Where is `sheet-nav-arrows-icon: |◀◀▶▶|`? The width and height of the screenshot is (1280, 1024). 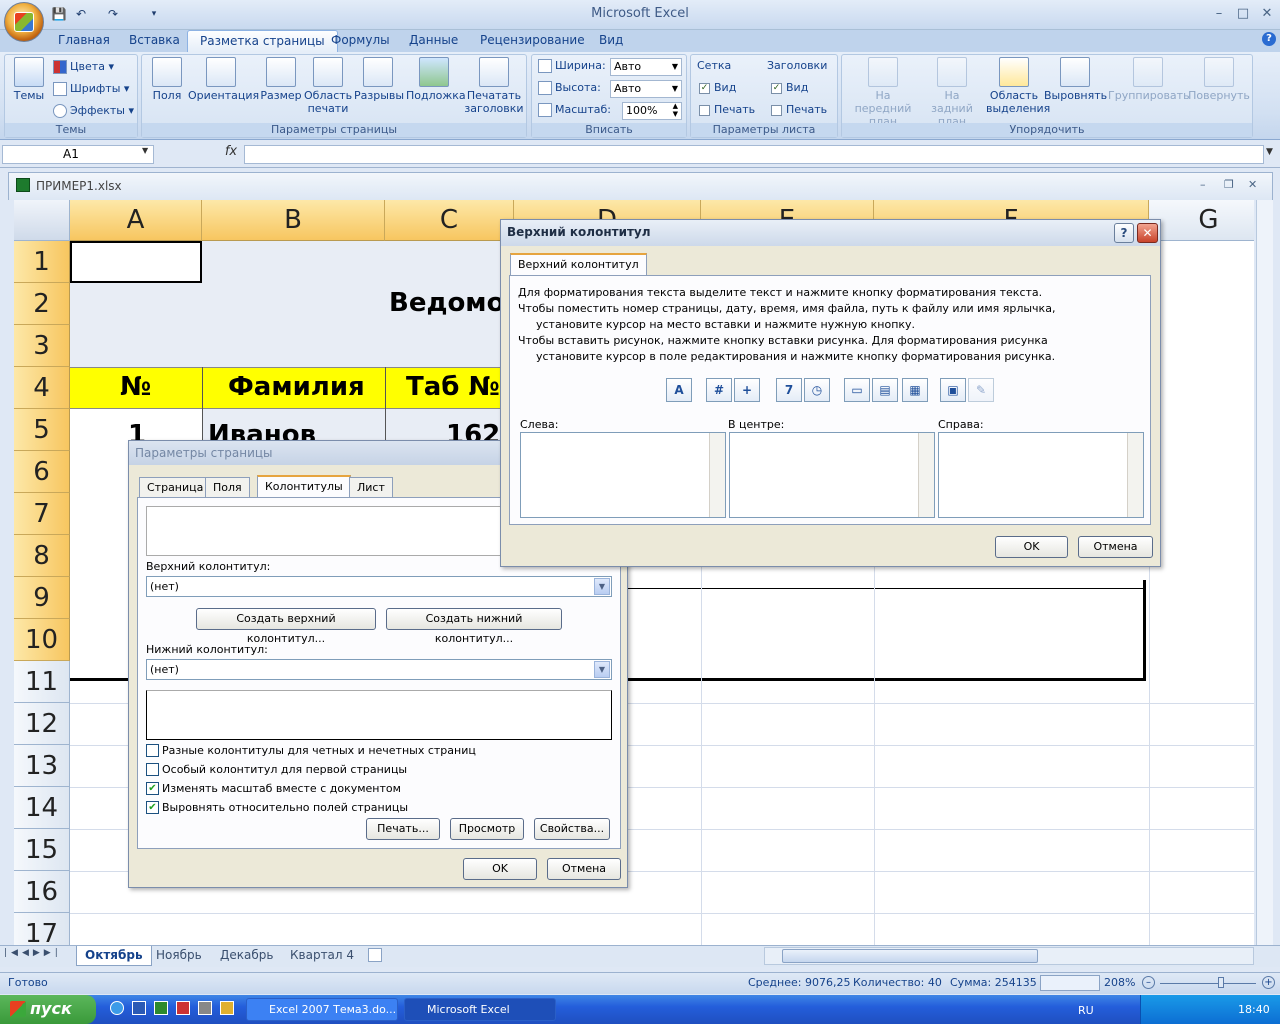
sheet-nav-arrows-icon: |◀◀▶▶| is located at coordinates (33, 953).